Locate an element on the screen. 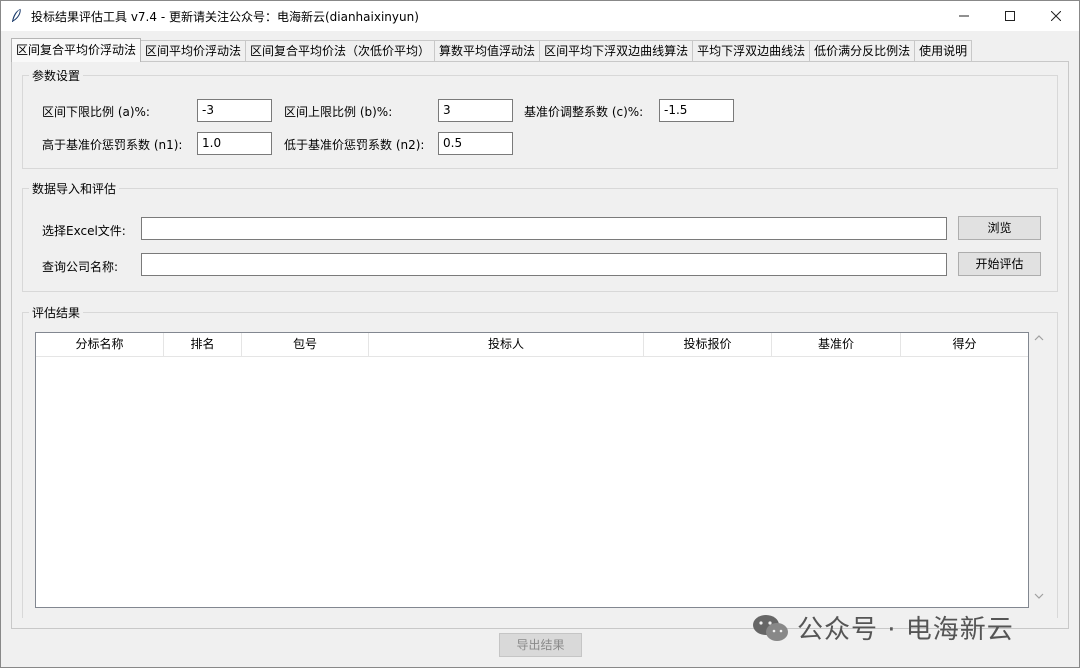 The width and height of the screenshot is (1080, 668). start-evaluation-button: 开始评估 is located at coordinates (999, 264).